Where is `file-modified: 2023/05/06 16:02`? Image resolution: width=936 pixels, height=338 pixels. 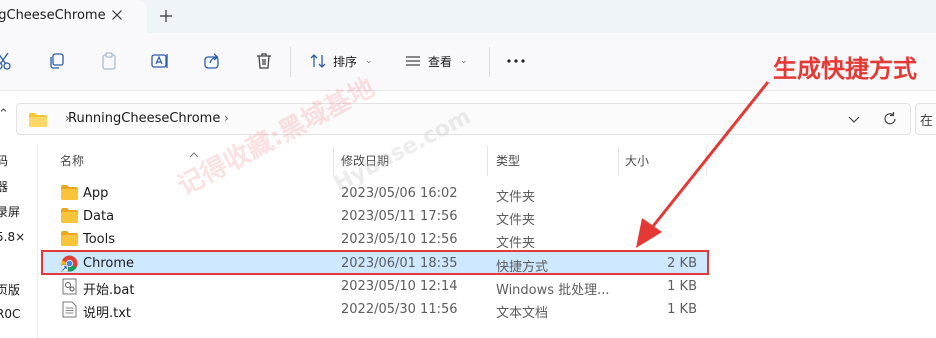 file-modified: 2023/05/06 16:02 is located at coordinates (399, 193).